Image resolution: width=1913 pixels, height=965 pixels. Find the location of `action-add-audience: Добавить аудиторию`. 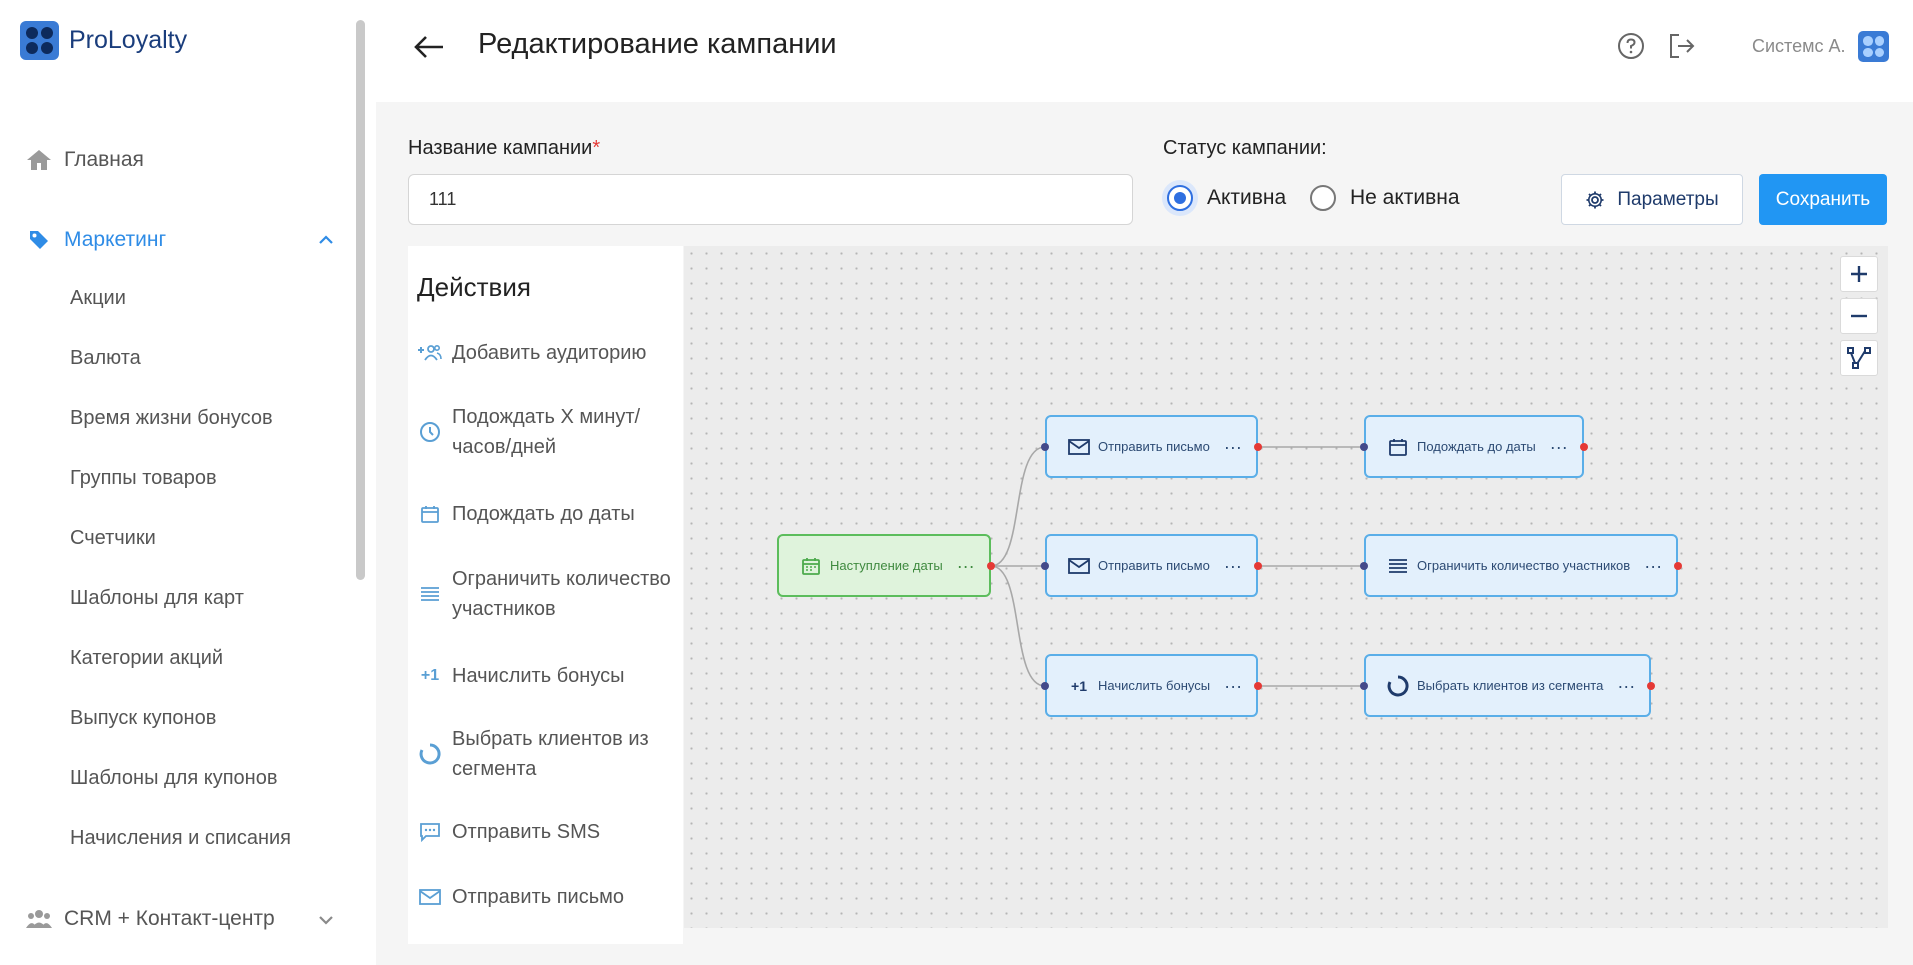

action-add-audience: Добавить аудиторию is located at coordinates (531, 353).